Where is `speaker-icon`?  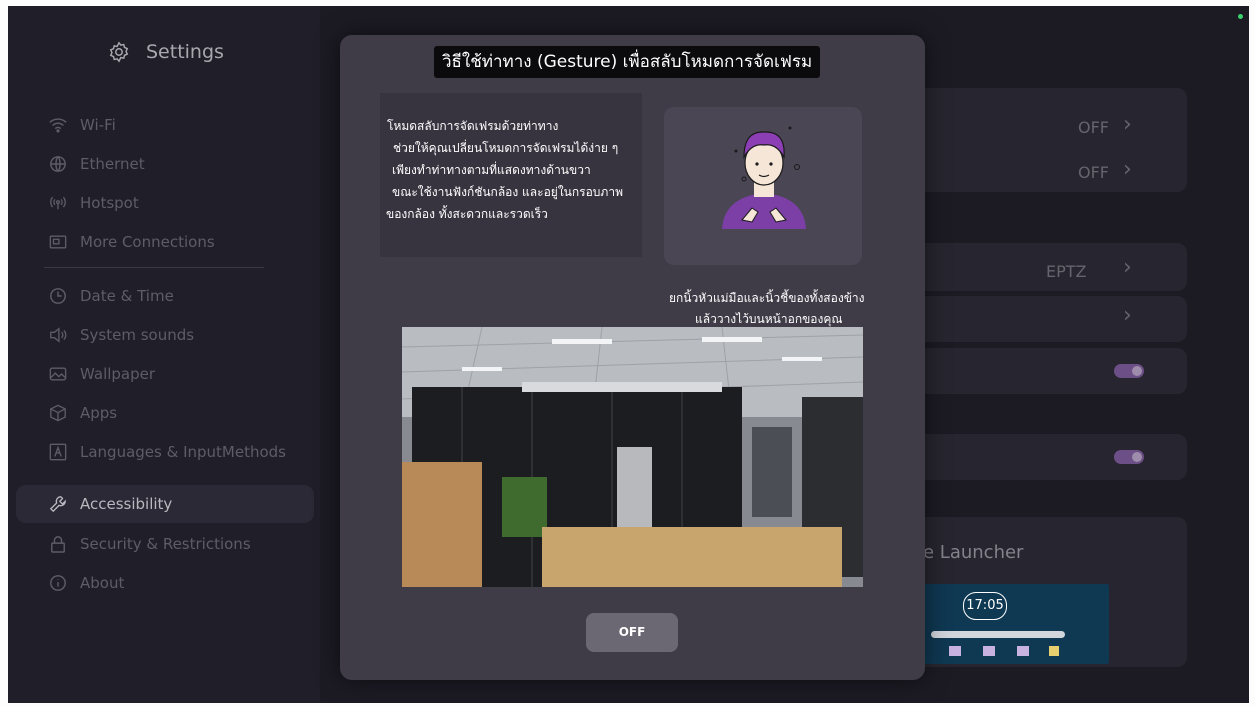
speaker-icon is located at coordinates (58, 335).